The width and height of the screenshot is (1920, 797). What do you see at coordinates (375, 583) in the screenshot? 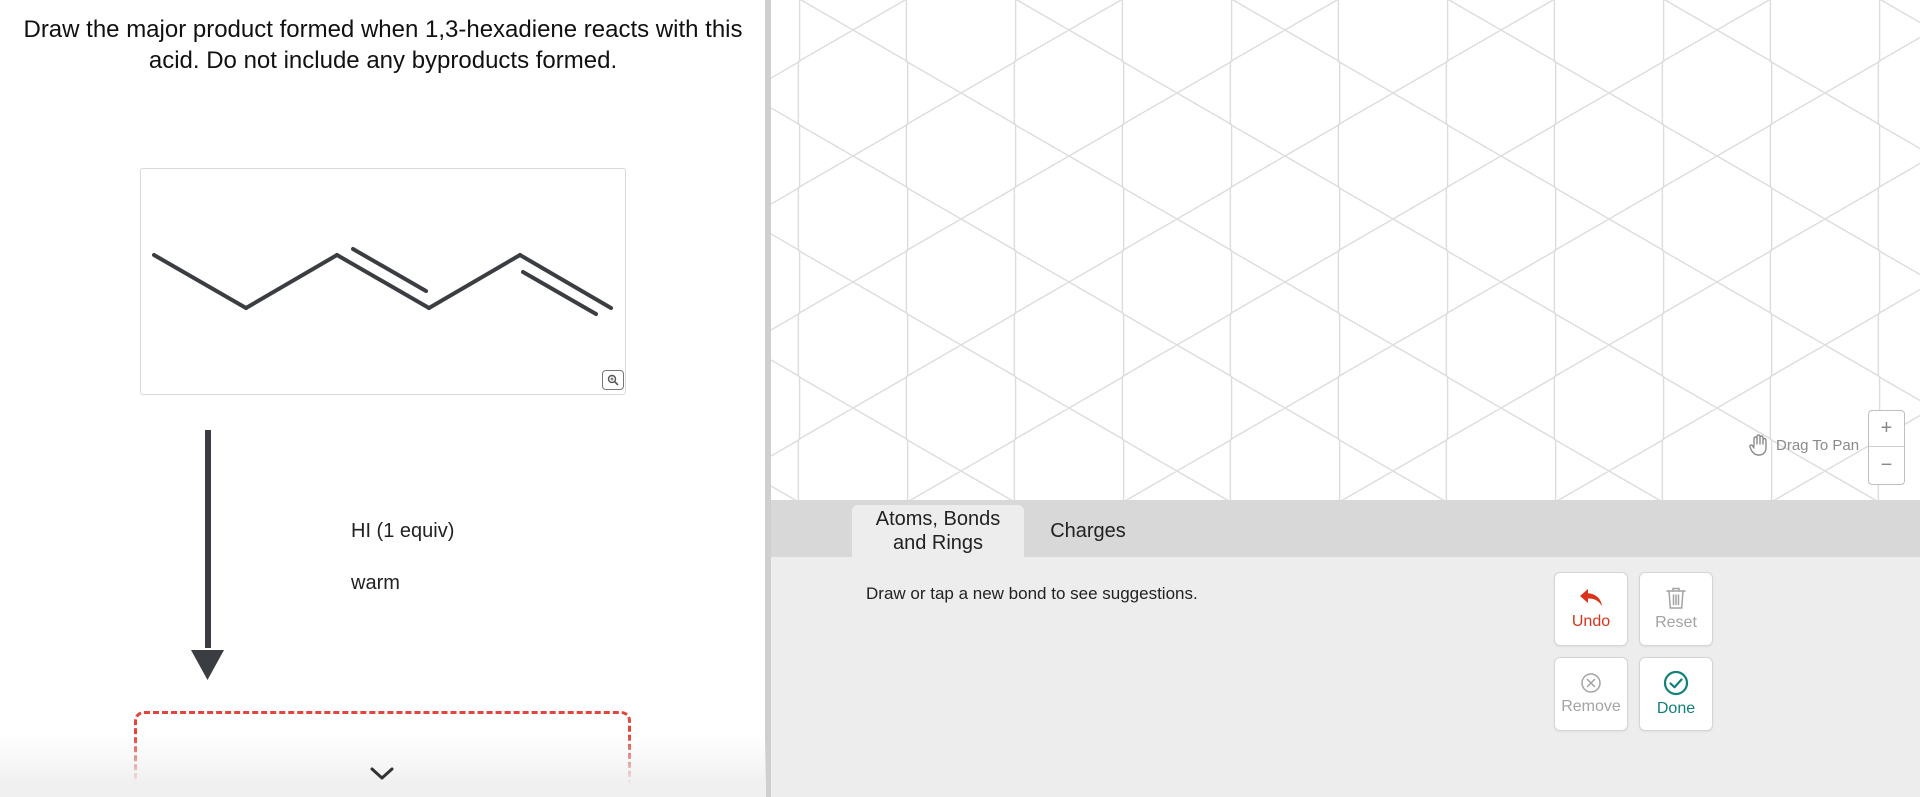
I see `reagent-condition: warm` at bounding box center [375, 583].